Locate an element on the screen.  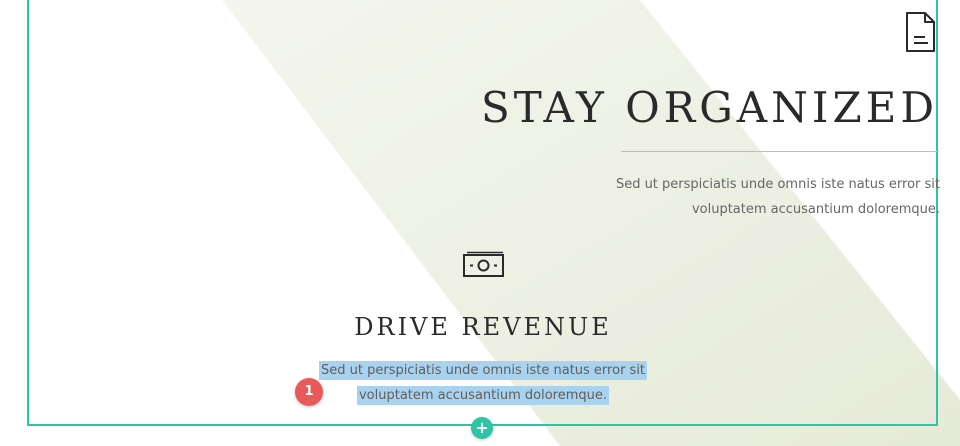
drive-revenue-heading: DRIVE REVENUE is located at coordinates (483, 327).